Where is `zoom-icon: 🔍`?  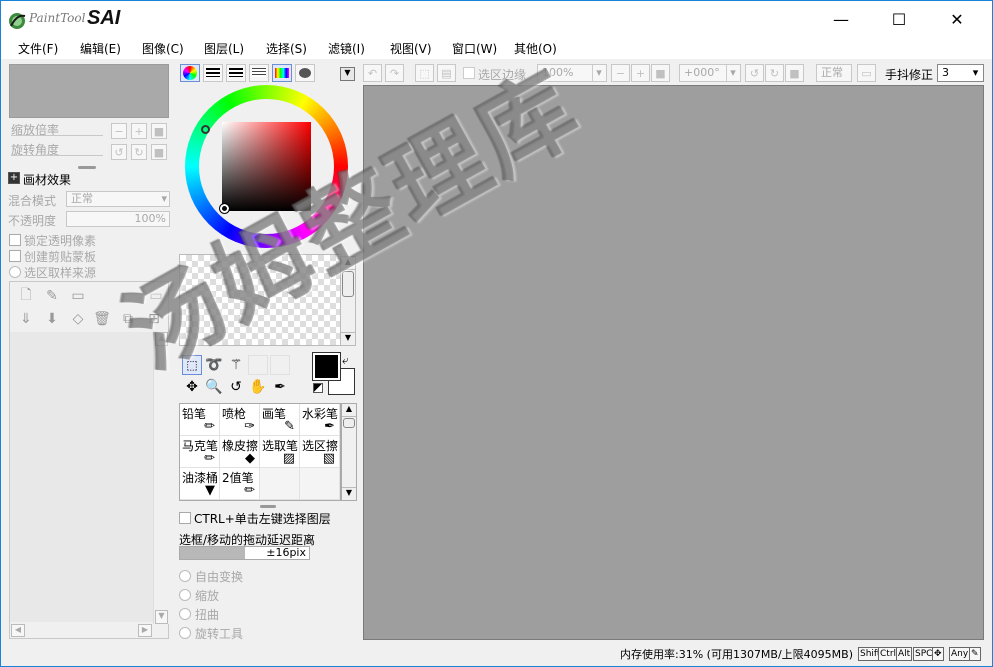
zoom-icon: 🔍 is located at coordinates (214, 387).